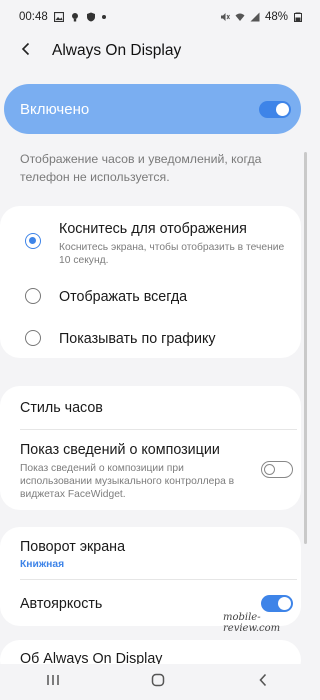 This screenshot has height=700, width=320. What do you see at coordinates (152, 109) in the screenshot?
I see `master-toggle-row: Включено` at bounding box center [152, 109].